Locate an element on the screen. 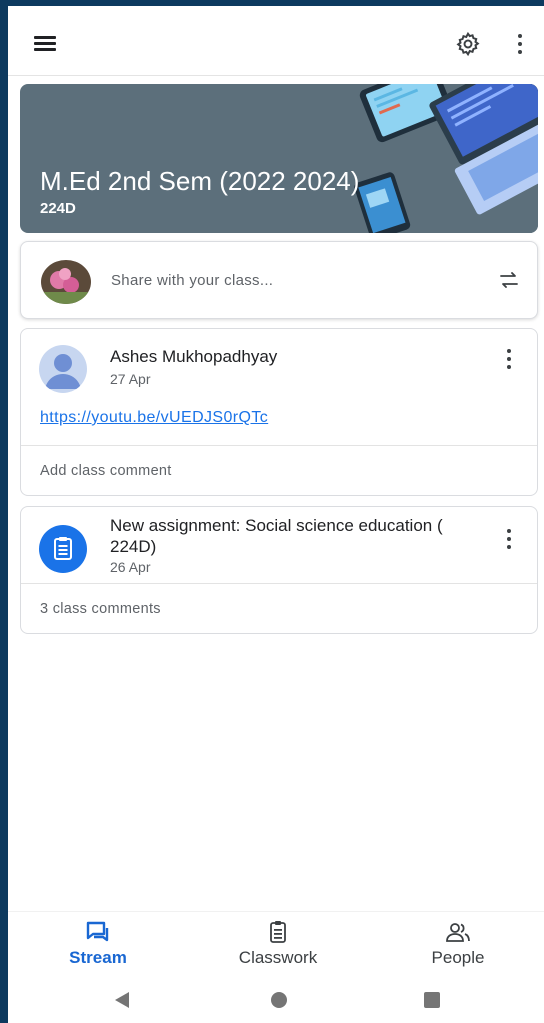  hamburger-menu-icon is located at coordinates (45, 43).